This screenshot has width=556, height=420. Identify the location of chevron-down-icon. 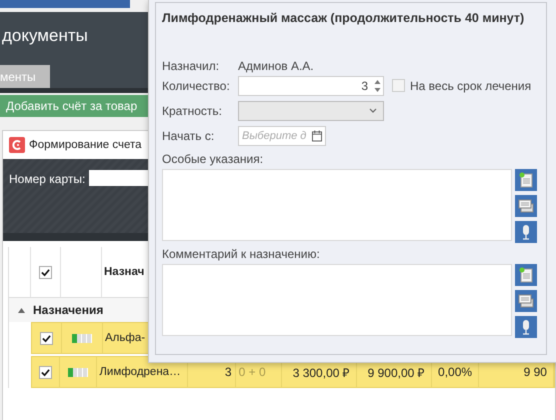
(373, 110).